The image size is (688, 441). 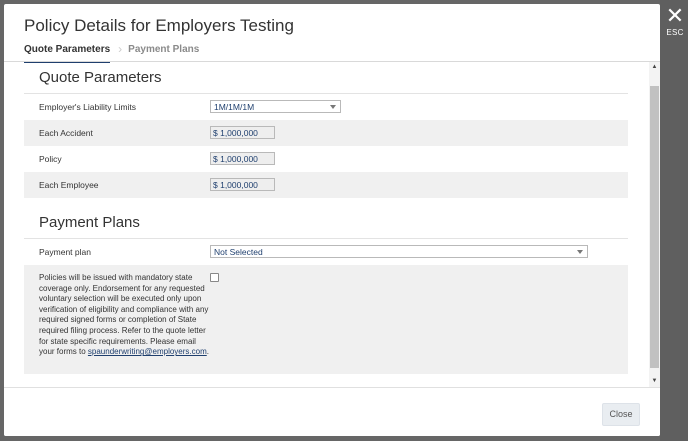 I want to click on each-accident-label: Each Accident, so click(x=66, y=133).